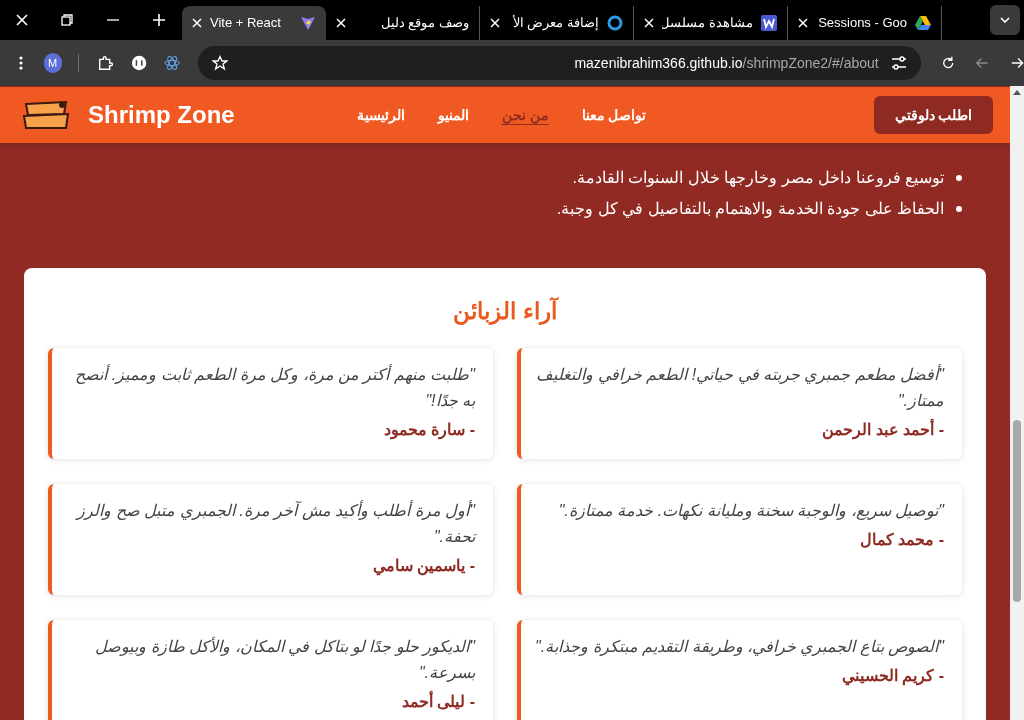 The height and width of the screenshot is (720, 1024). Describe the element at coordinates (67, 20) in the screenshot. I see `restore-icon` at that location.